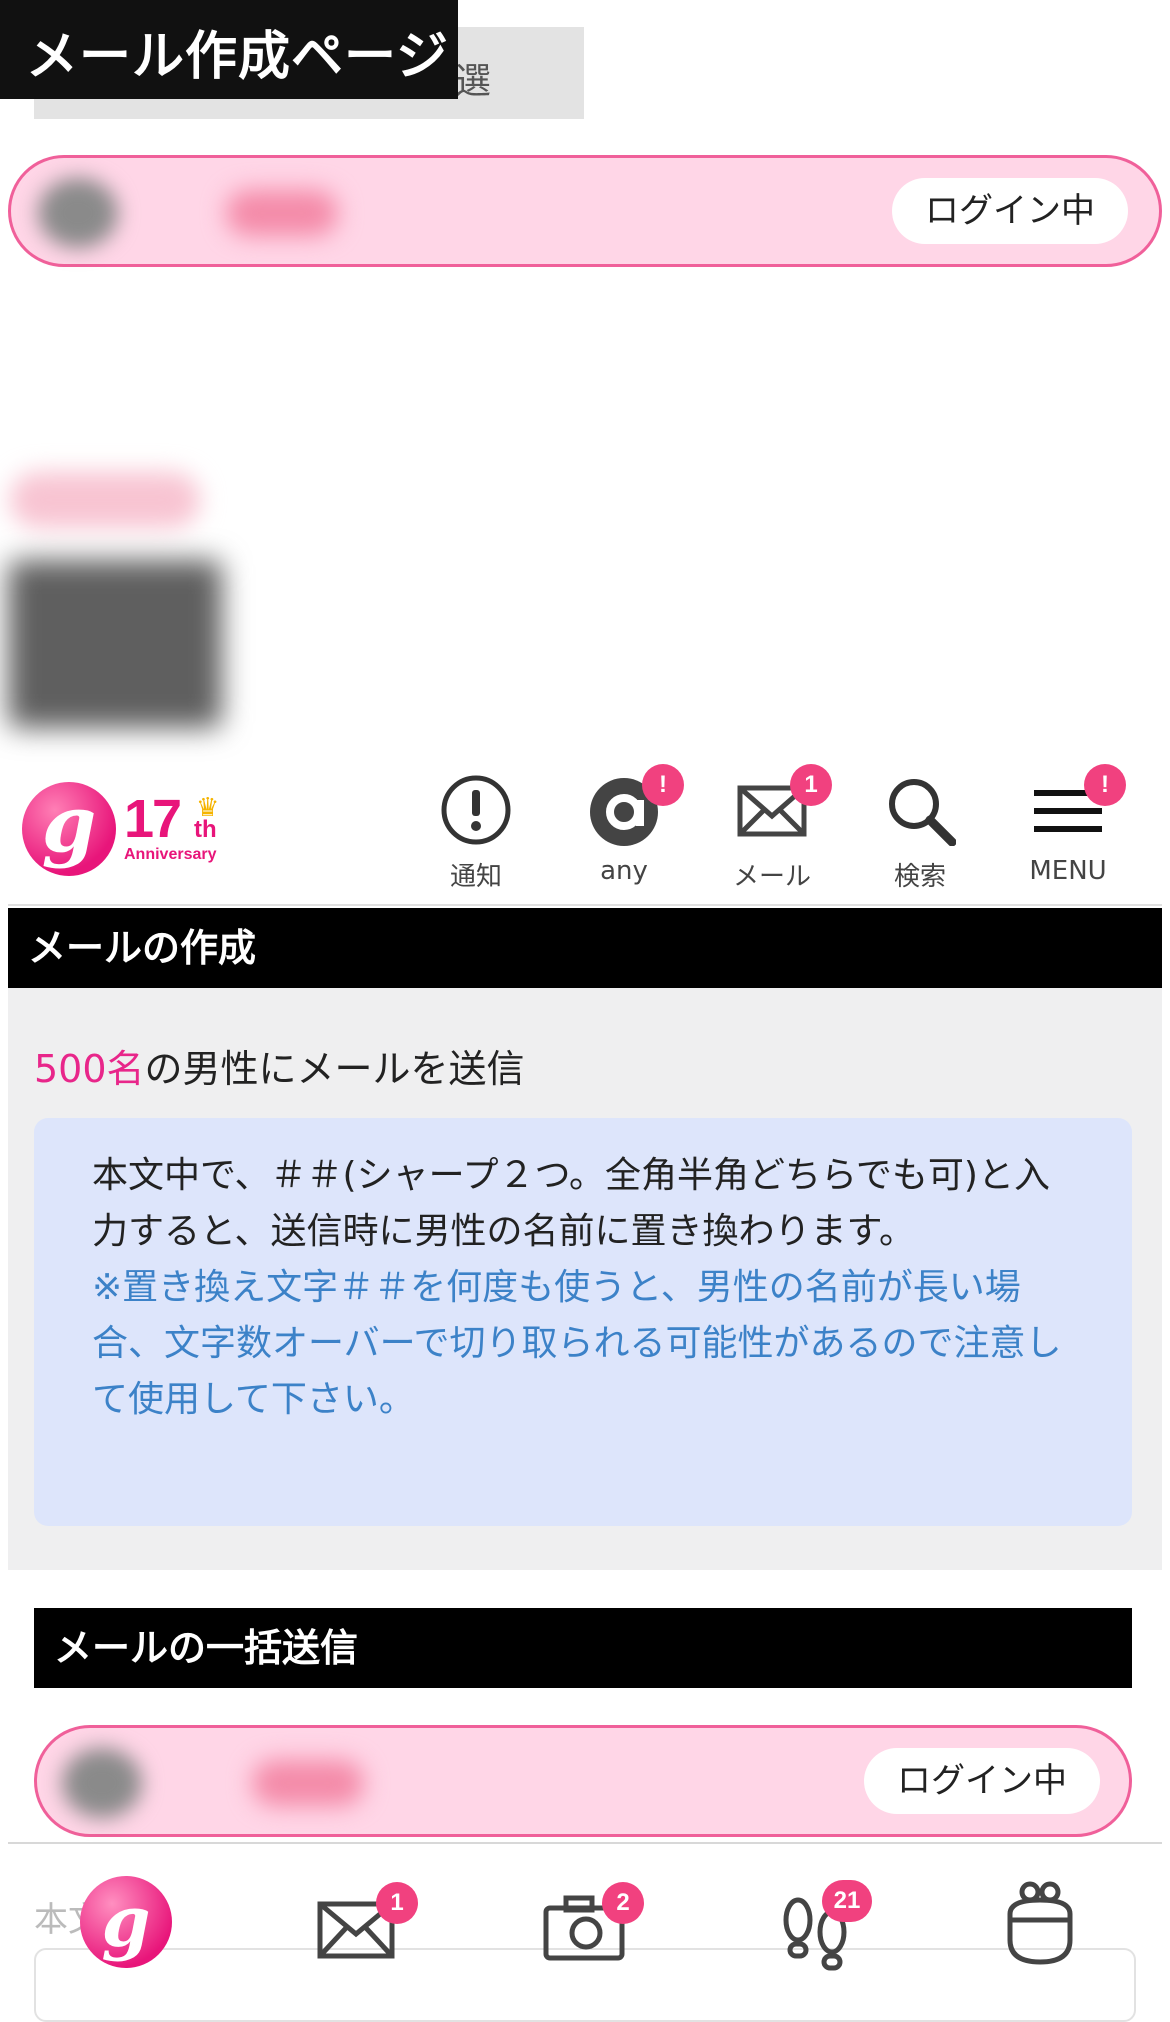 Image resolution: width=1170 pixels, height=2022 pixels. I want to click on nav-menu: ! MENU, so click(1068, 826).